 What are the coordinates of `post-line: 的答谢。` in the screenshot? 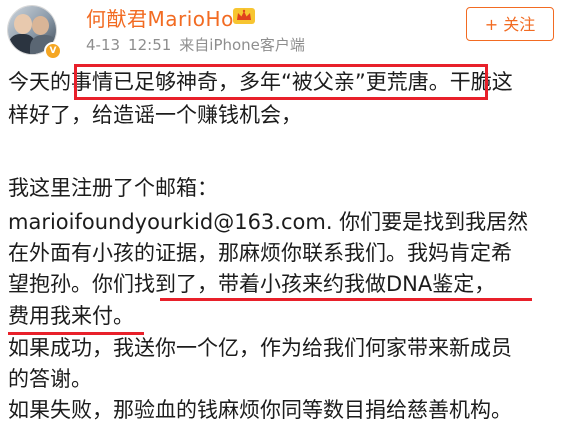 It's located at (50, 379).